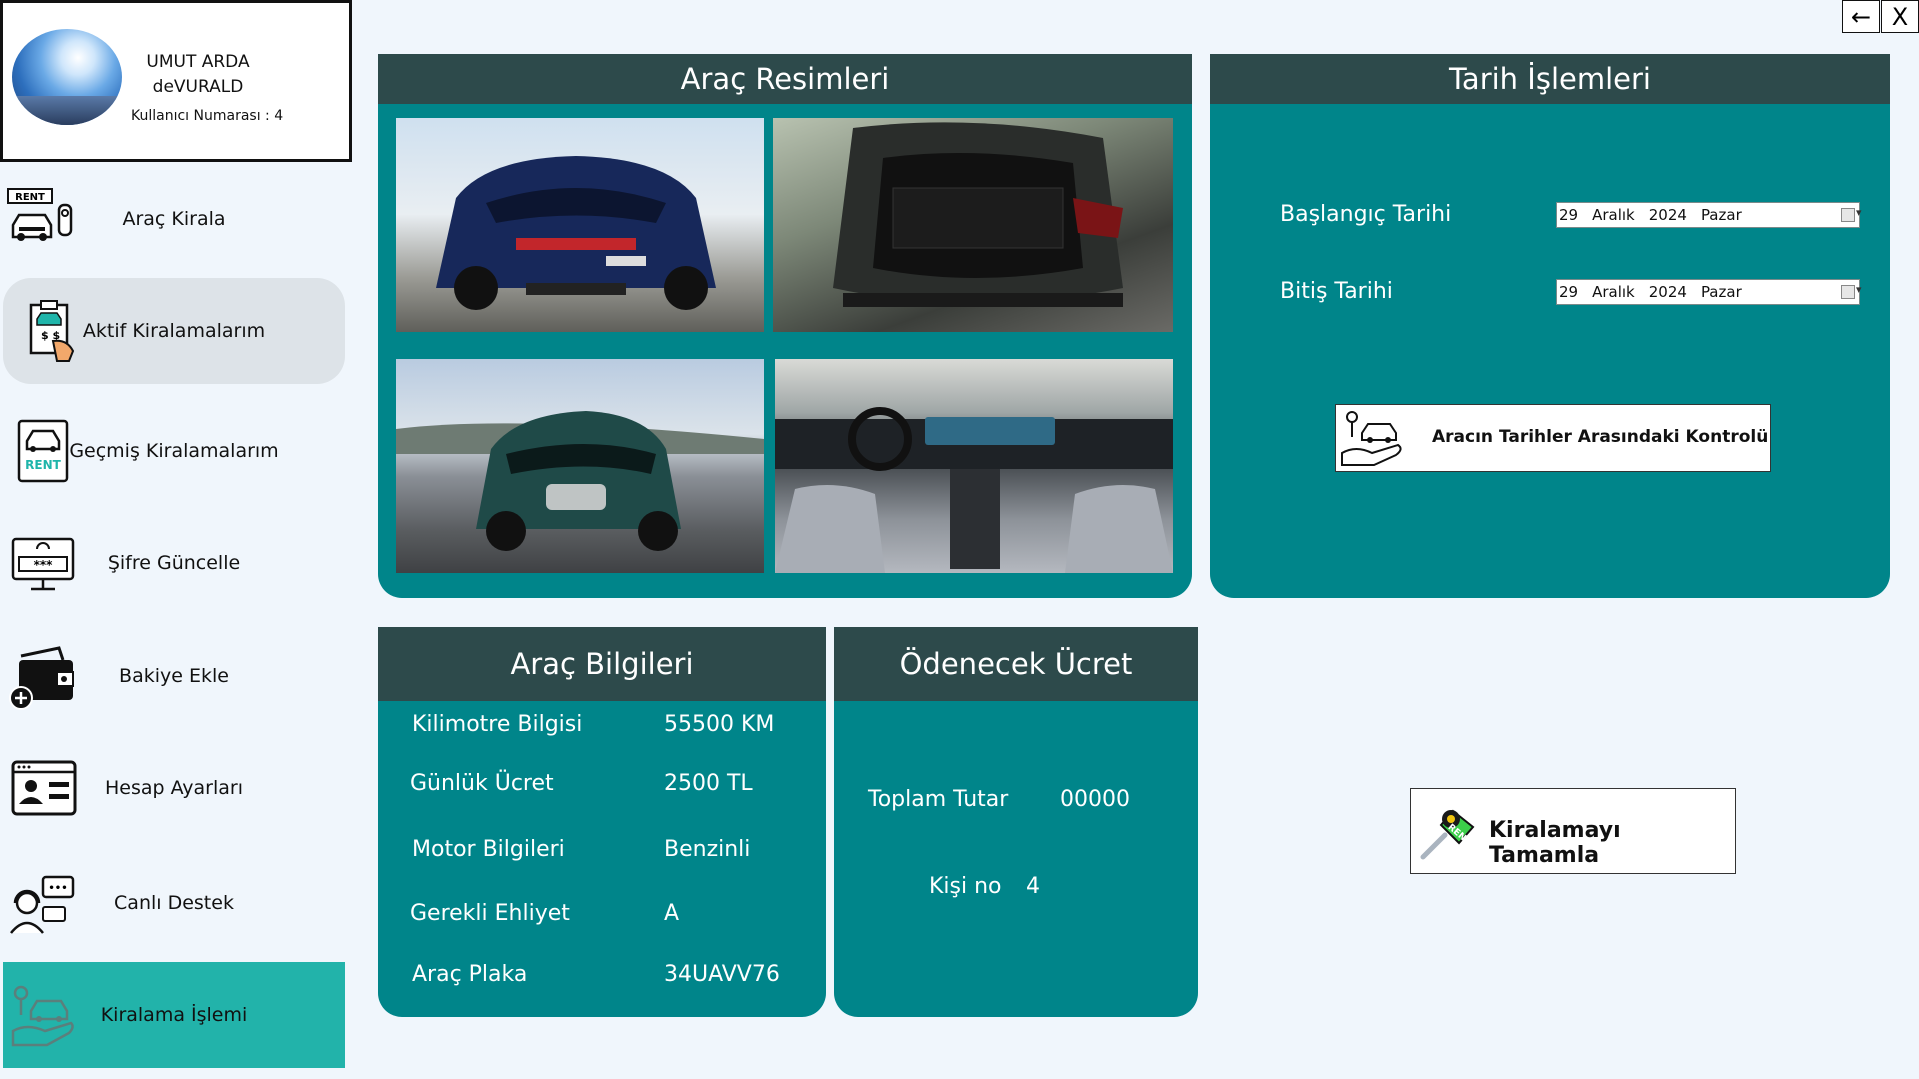 This screenshot has width=1919, height=1079. What do you see at coordinates (602, 664) in the screenshot?
I see `vehicle-info-title: Araç Bilgileri` at bounding box center [602, 664].